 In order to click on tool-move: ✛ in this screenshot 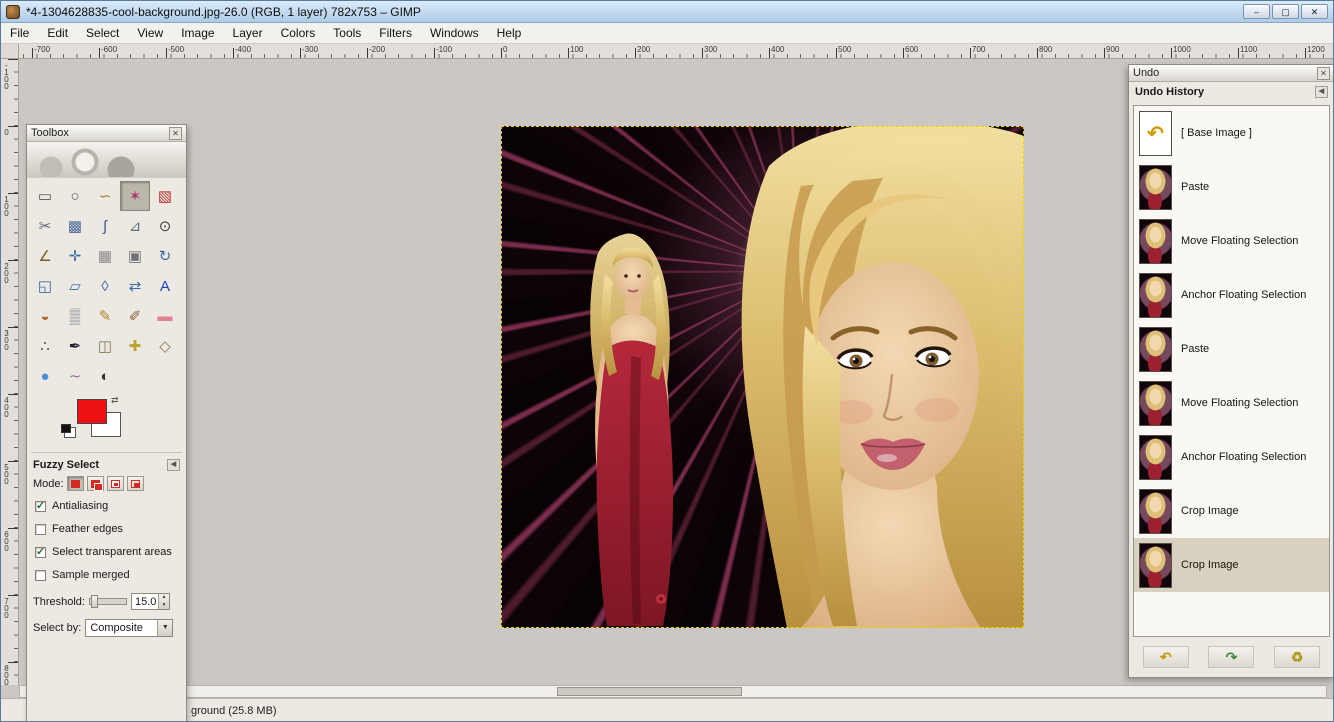, I will do `click(75, 256)`.